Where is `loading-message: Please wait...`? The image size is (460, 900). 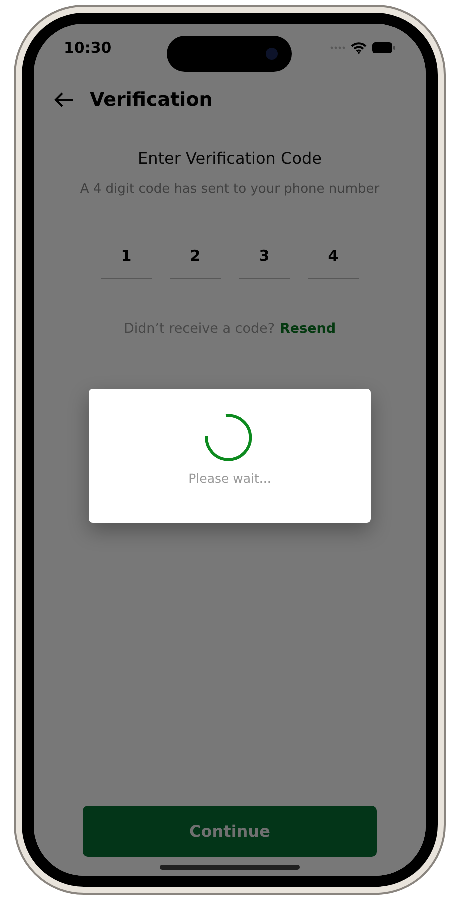 loading-message: Please wait... is located at coordinates (230, 478).